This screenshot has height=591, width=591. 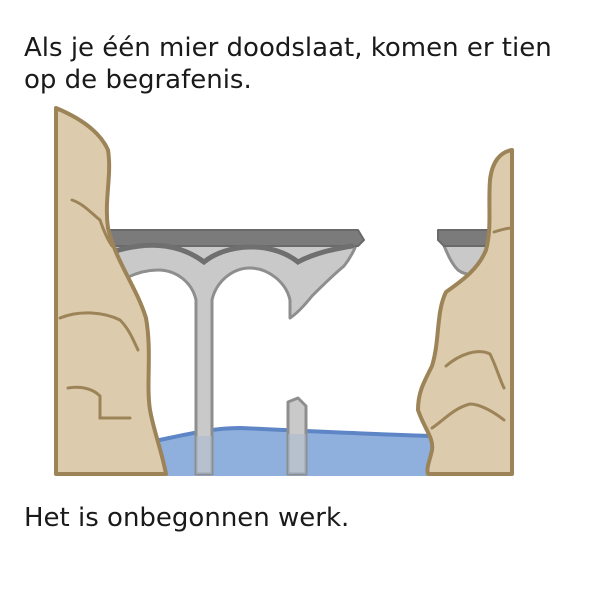 What do you see at coordinates (464, 238) in the screenshot?
I see `bridge-right-deck` at bounding box center [464, 238].